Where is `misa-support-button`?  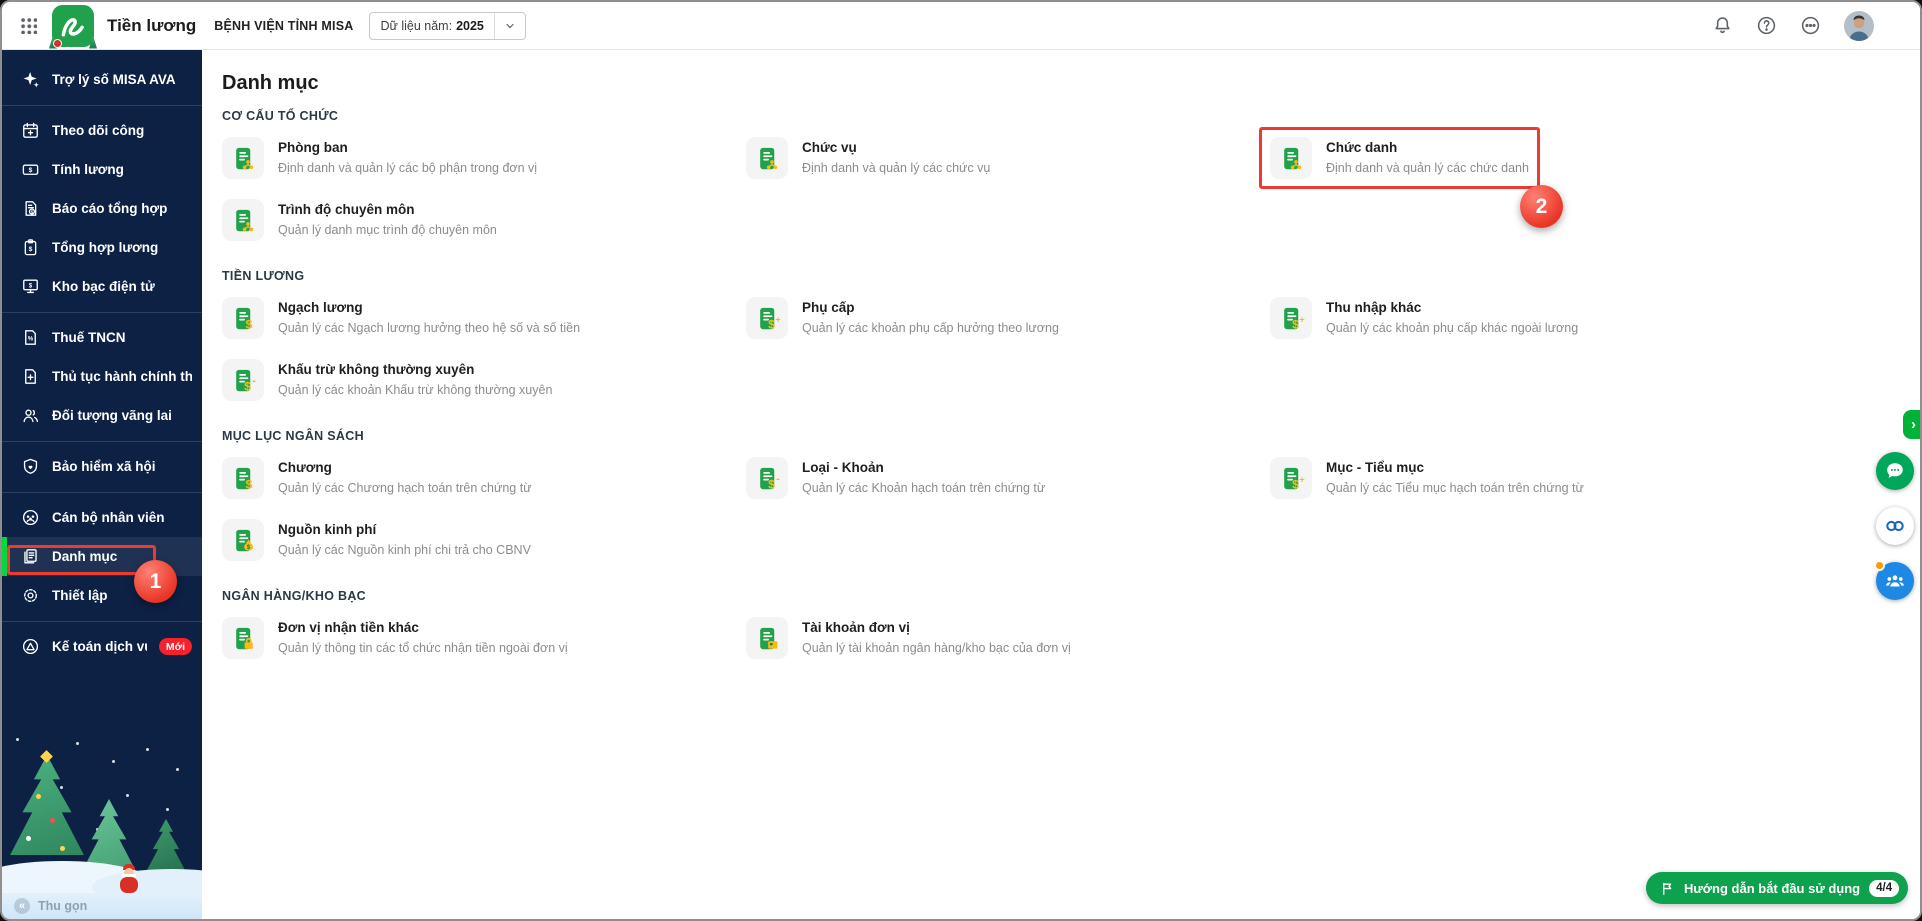 misa-support-button is located at coordinates (1895, 526).